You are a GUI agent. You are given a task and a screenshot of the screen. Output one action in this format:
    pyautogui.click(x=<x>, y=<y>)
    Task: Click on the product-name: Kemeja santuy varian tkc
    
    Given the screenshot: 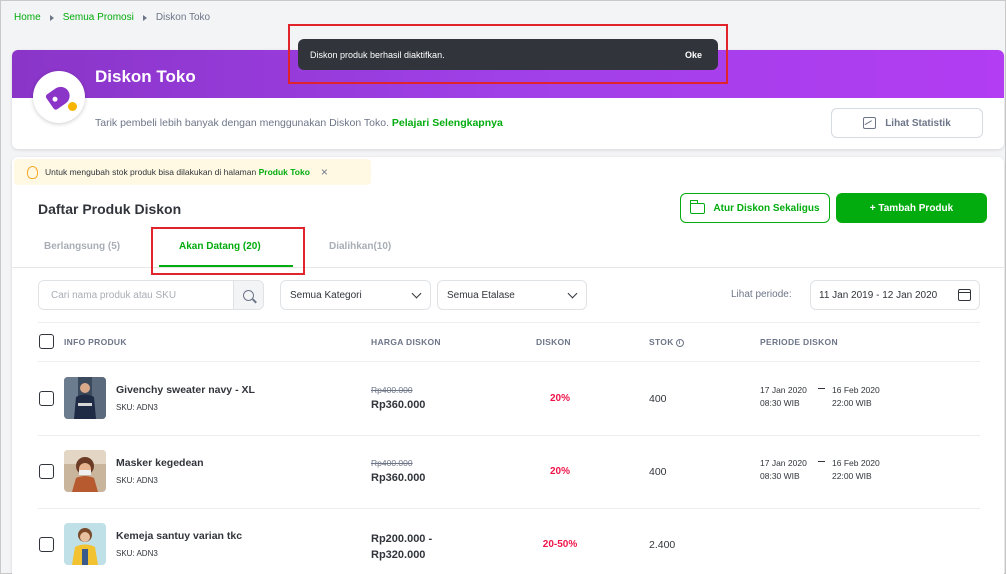 What is the action you would take?
    pyautogui.click(x=179, y=536)
    